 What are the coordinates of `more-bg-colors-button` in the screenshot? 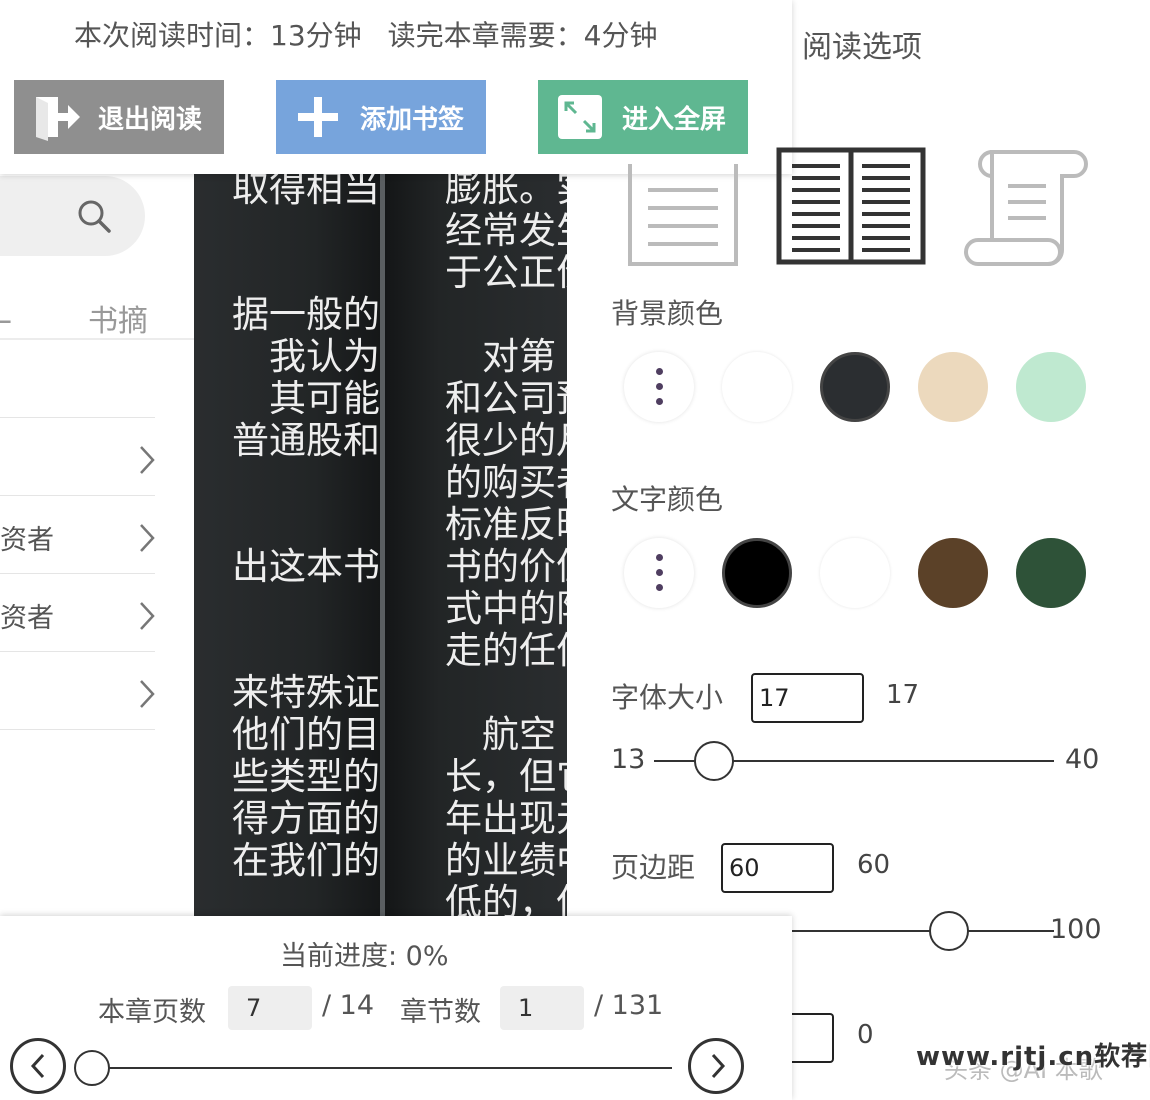 It's located at (659, 387).